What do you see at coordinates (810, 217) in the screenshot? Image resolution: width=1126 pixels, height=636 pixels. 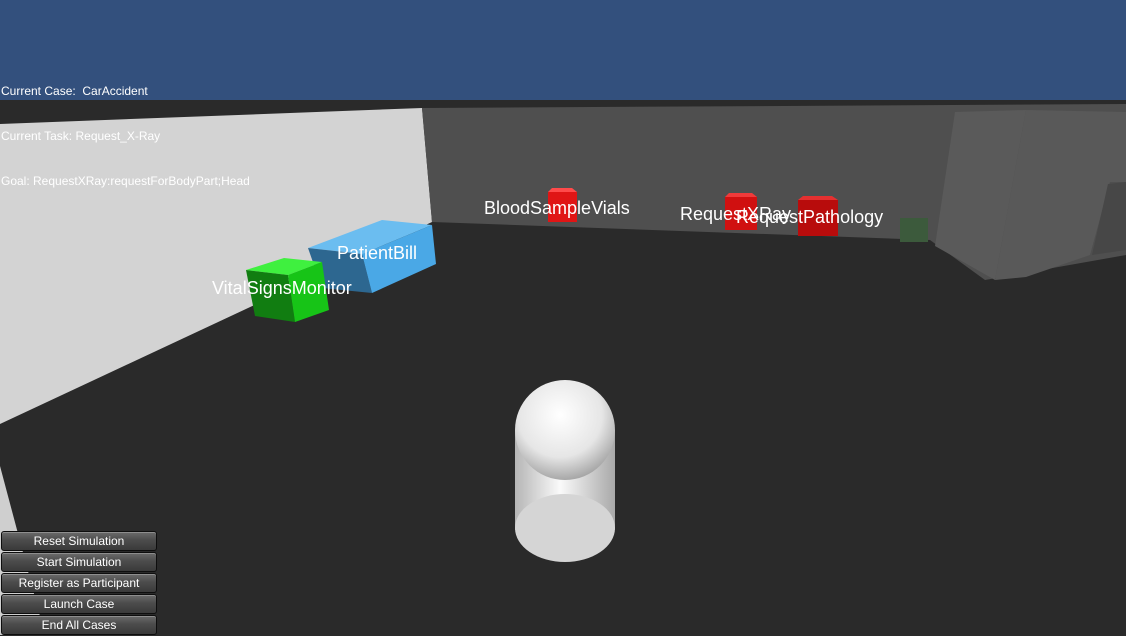 I see `request-pathology-label: RequestPathology` at bounding box center [810, 217].